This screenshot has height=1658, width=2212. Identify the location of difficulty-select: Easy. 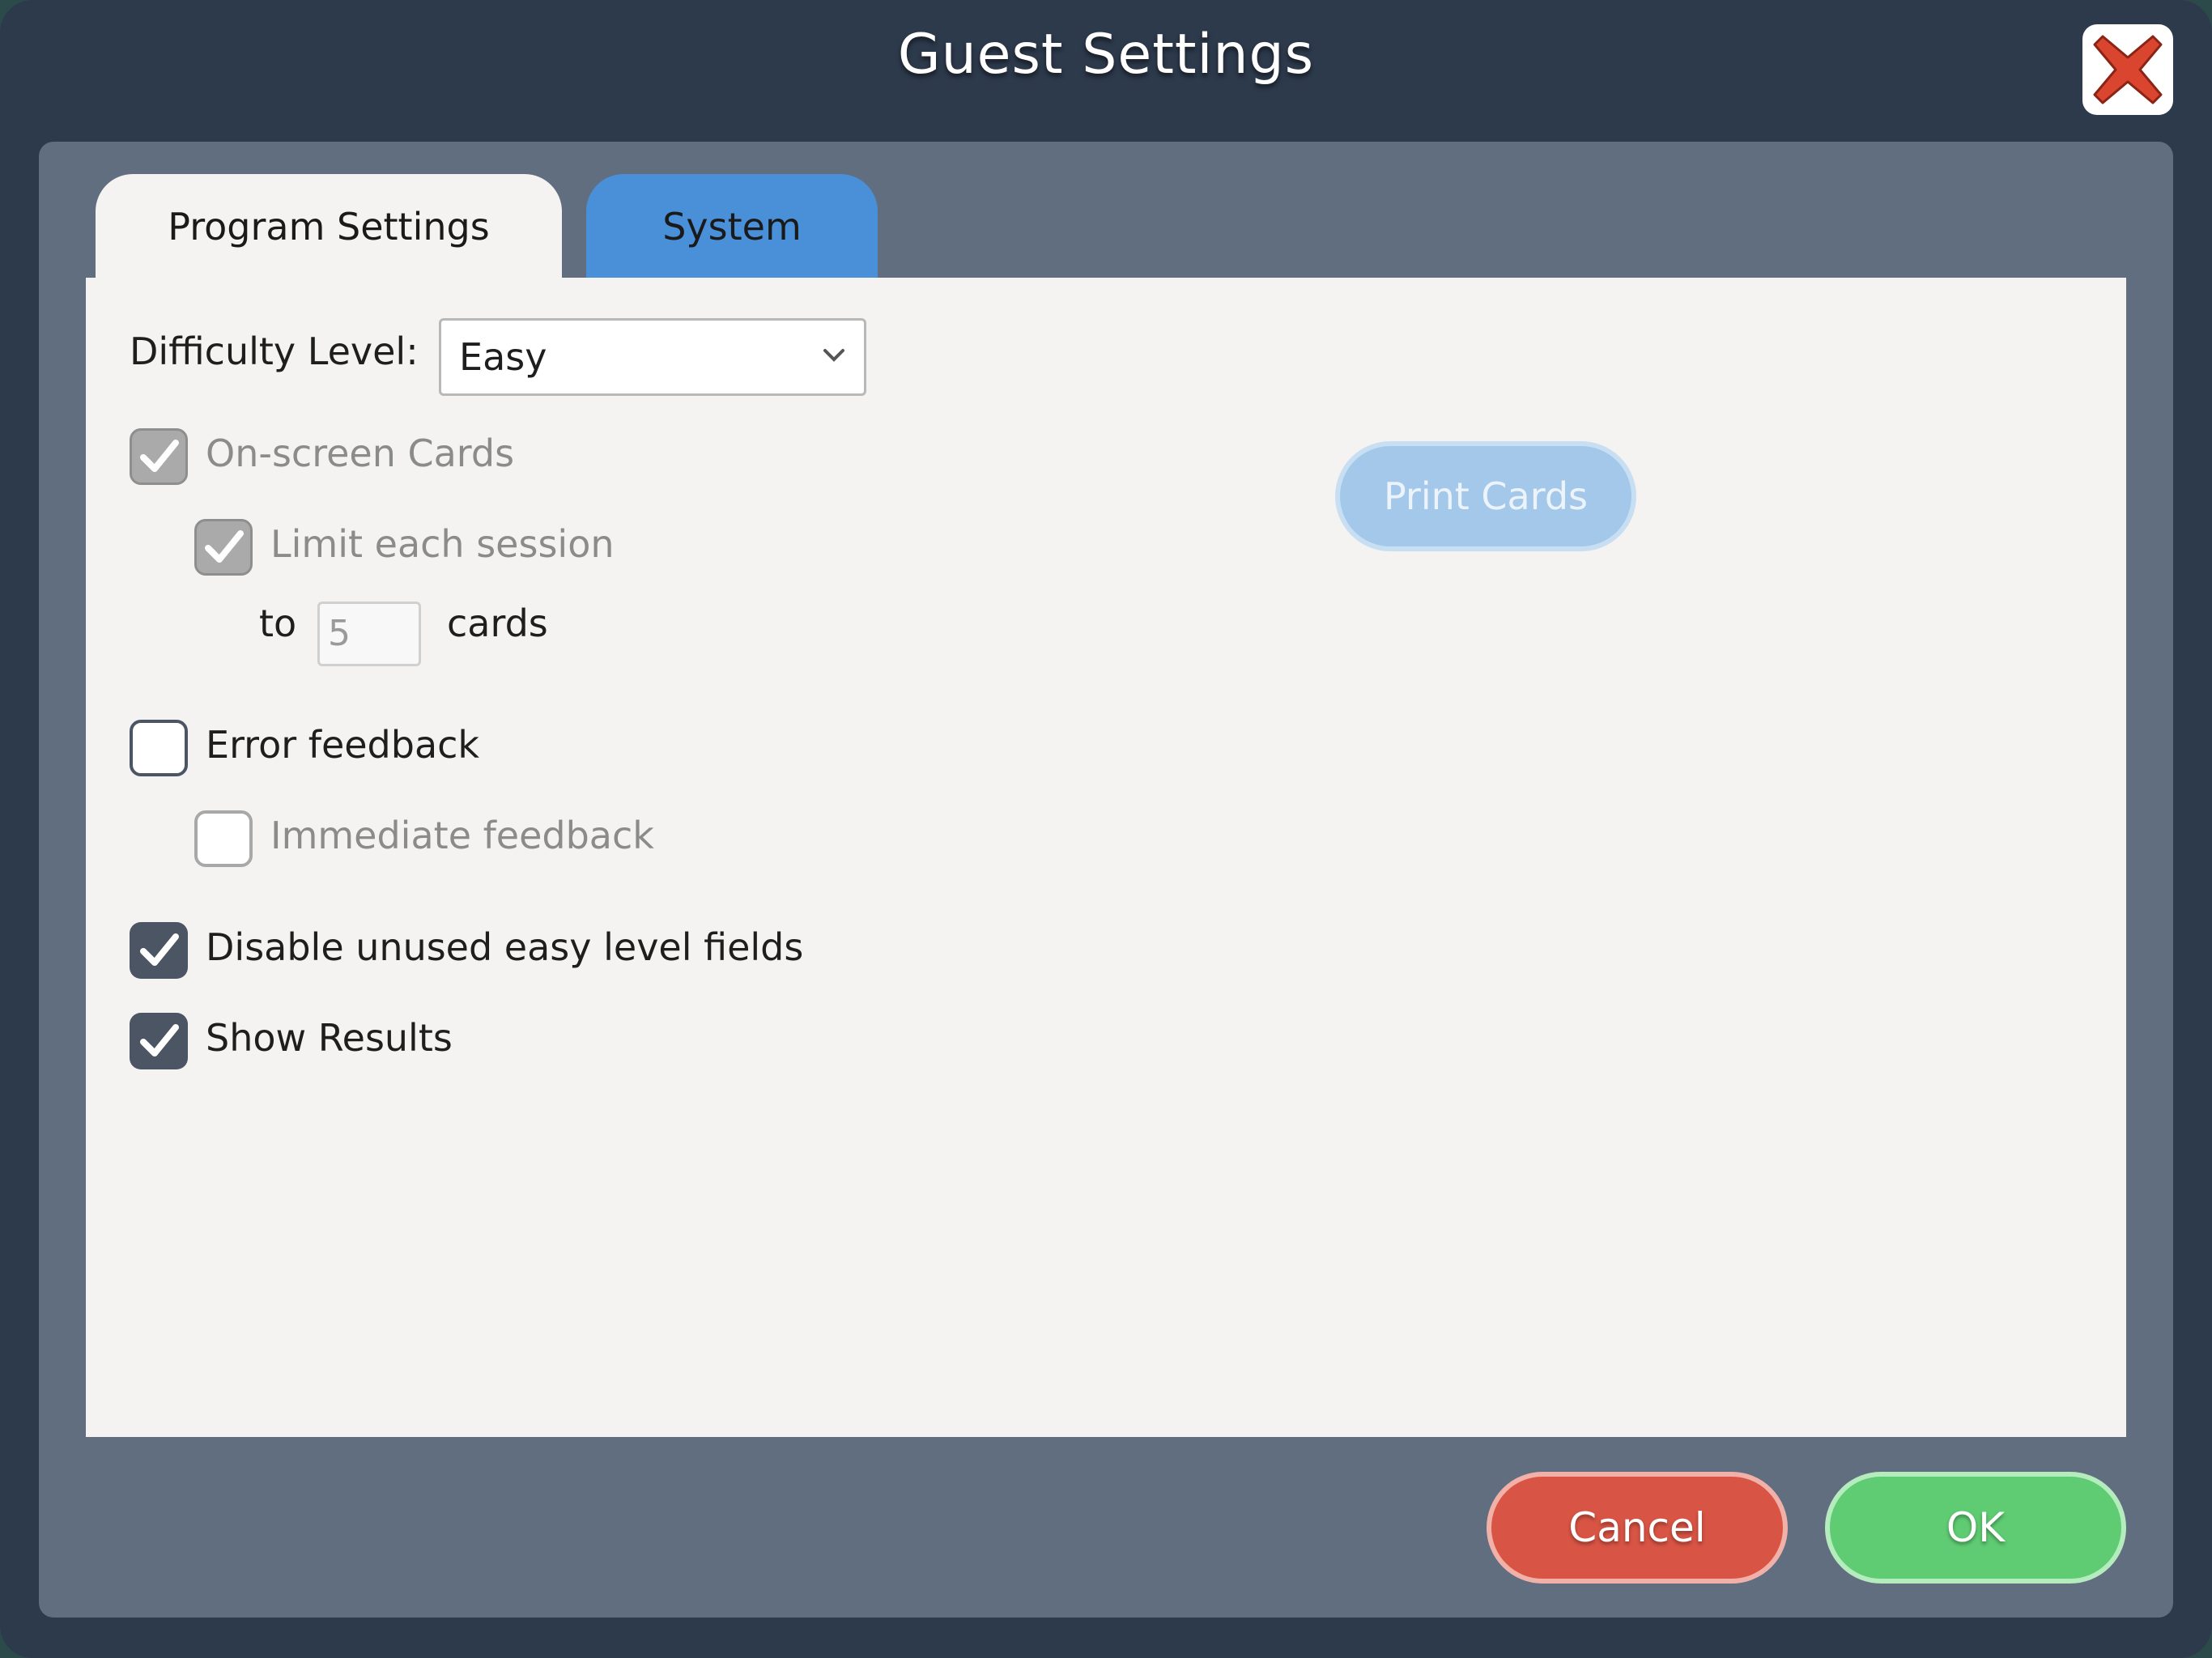
(653, 357).